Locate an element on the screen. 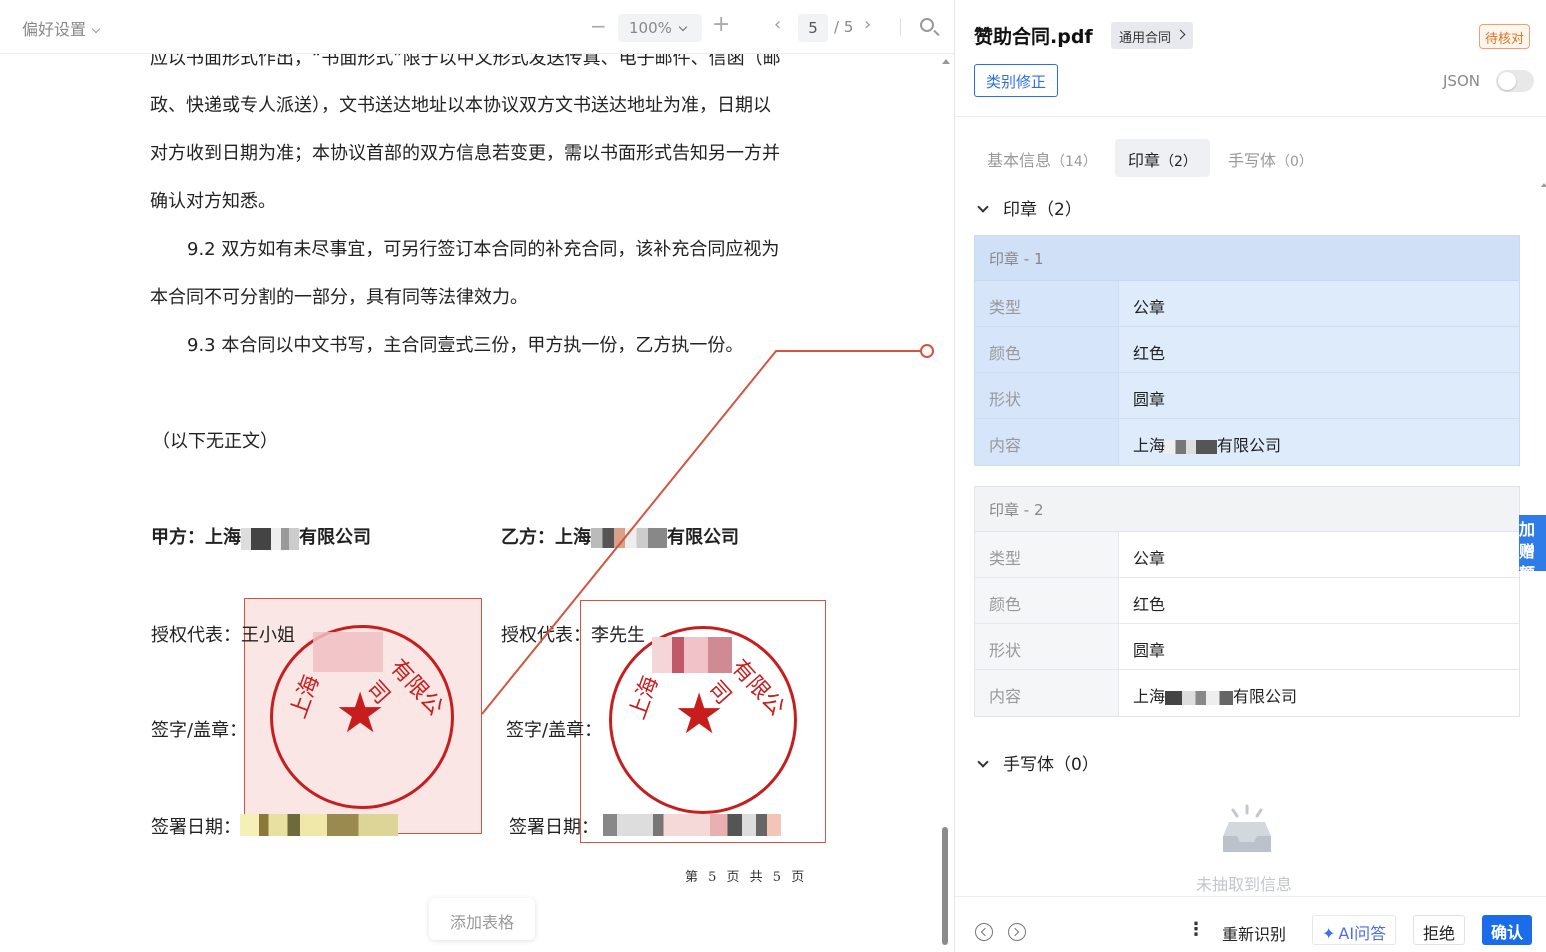 The height and width of the screenshot is (952, 1546). tab-seals: 印章（2） is located at coordinates (1162, 158).